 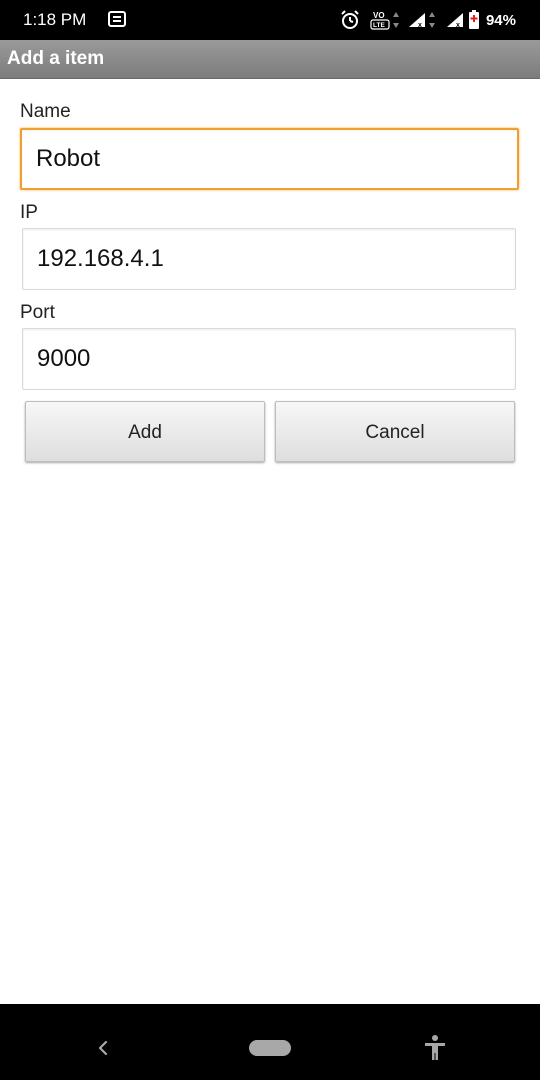 What do you see at coordinates (37, 312) in the screenshot?
I see `port-label: Port` at bounding box center [37, 312].